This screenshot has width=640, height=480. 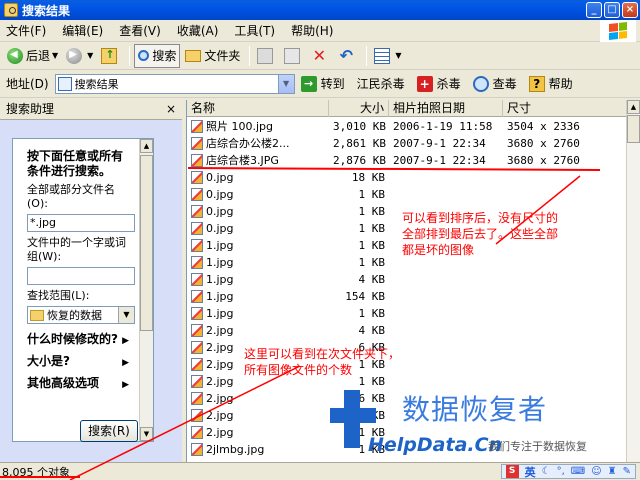 I want to click on menu-file: 文件(F), so click(x=26, y=30).